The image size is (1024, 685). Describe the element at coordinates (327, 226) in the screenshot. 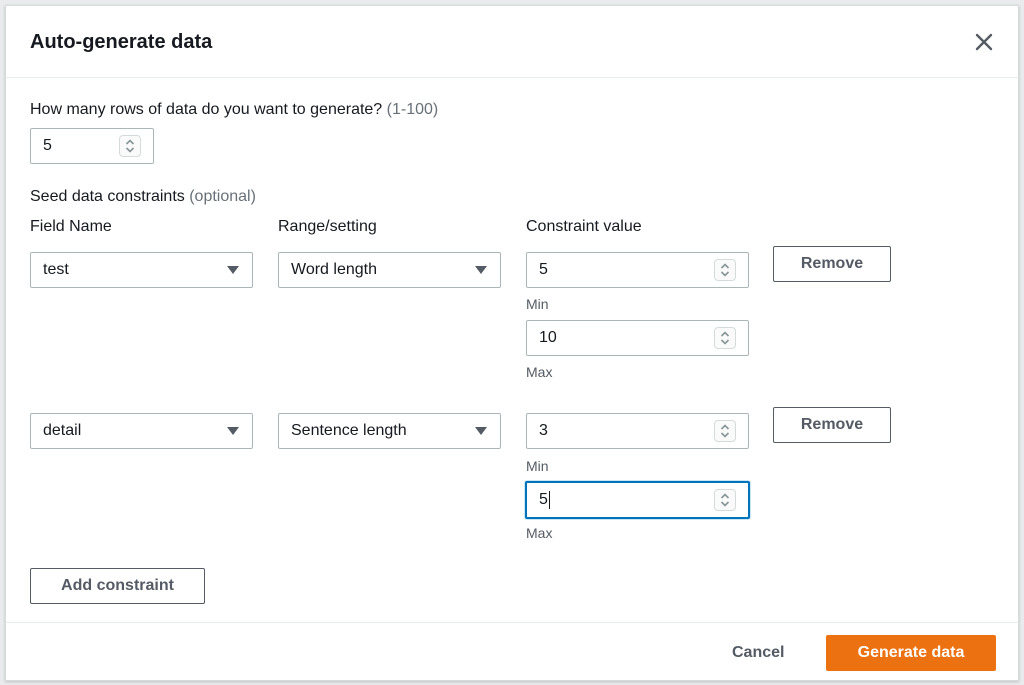

I see `col-header-range-setting: Range/setting` at that location.